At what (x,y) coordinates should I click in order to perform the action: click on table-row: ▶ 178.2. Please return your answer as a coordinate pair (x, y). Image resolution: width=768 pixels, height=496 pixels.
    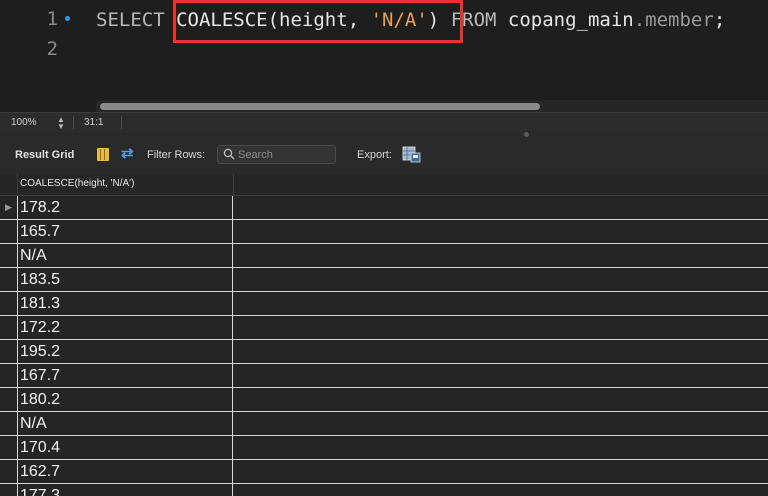
    Looking at the image, I should click on (384, 208).